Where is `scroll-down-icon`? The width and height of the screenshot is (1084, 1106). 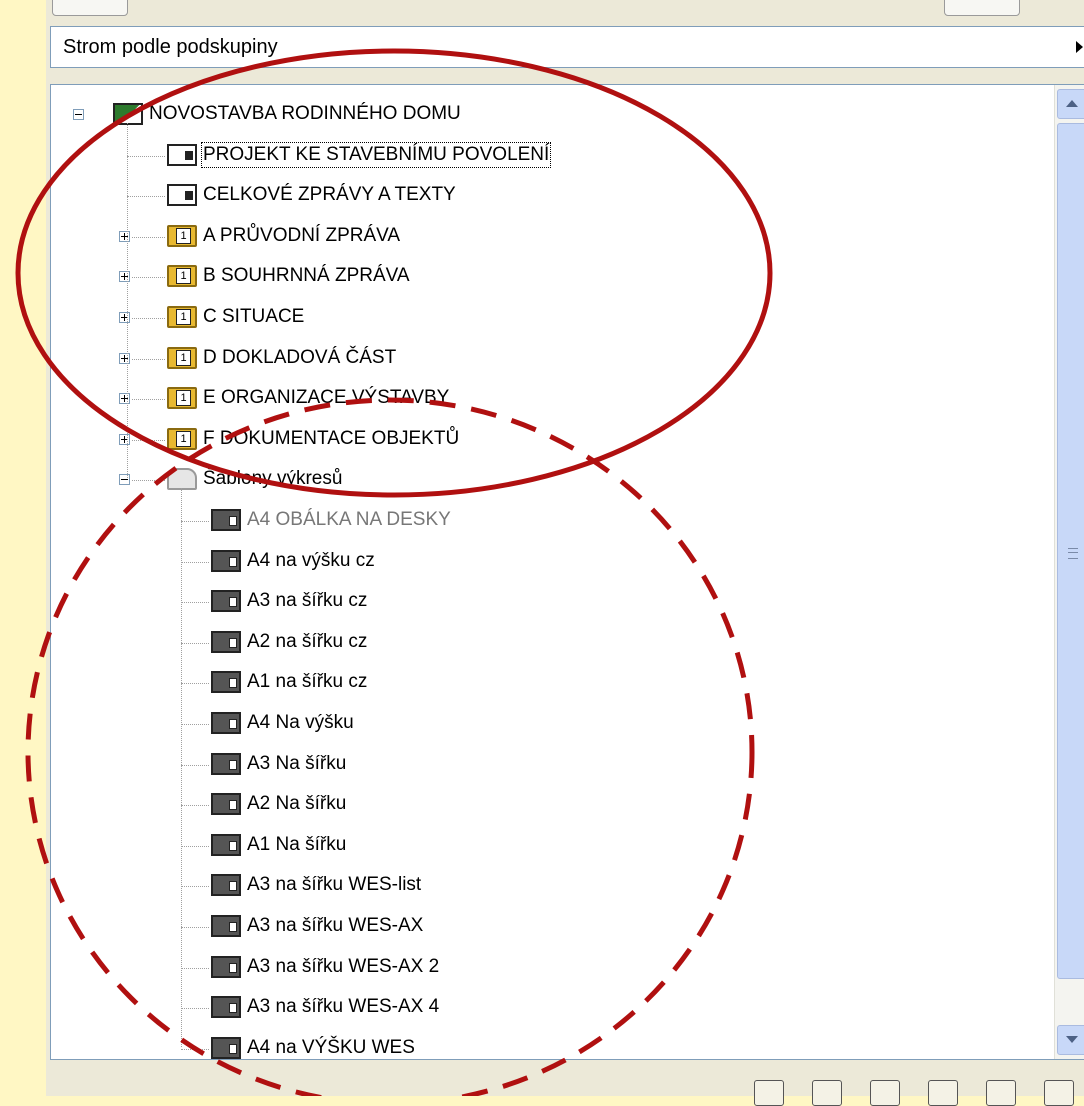 scroll-down-icon is located at coordinates (1070, 1040).